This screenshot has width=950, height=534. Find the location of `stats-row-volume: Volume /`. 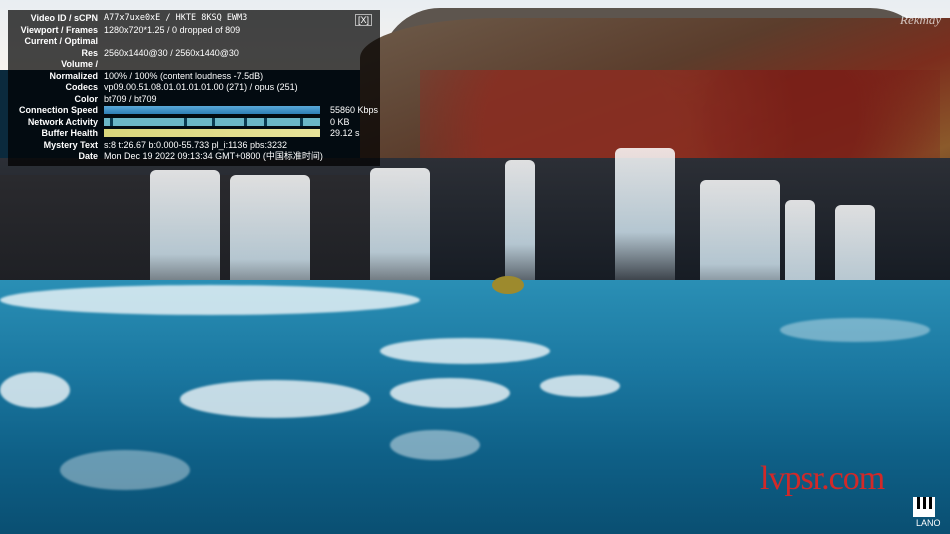

stats-row-volume: Volume / is located at coordinates (194, 64).